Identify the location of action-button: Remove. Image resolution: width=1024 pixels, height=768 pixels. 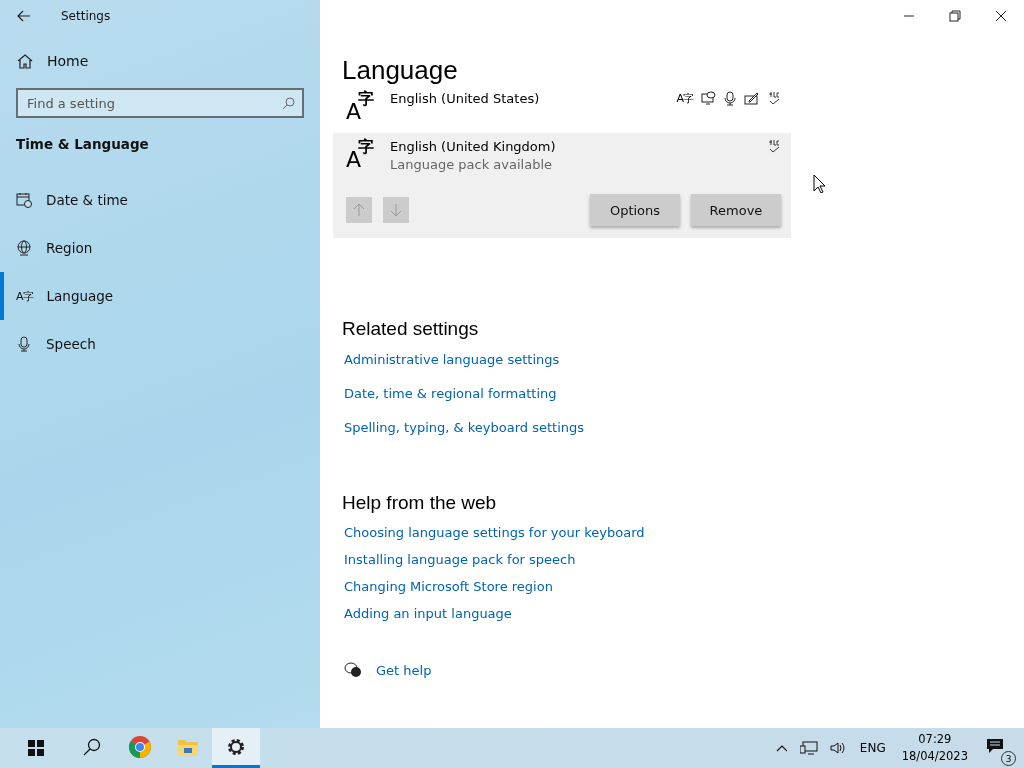
(736, 210).